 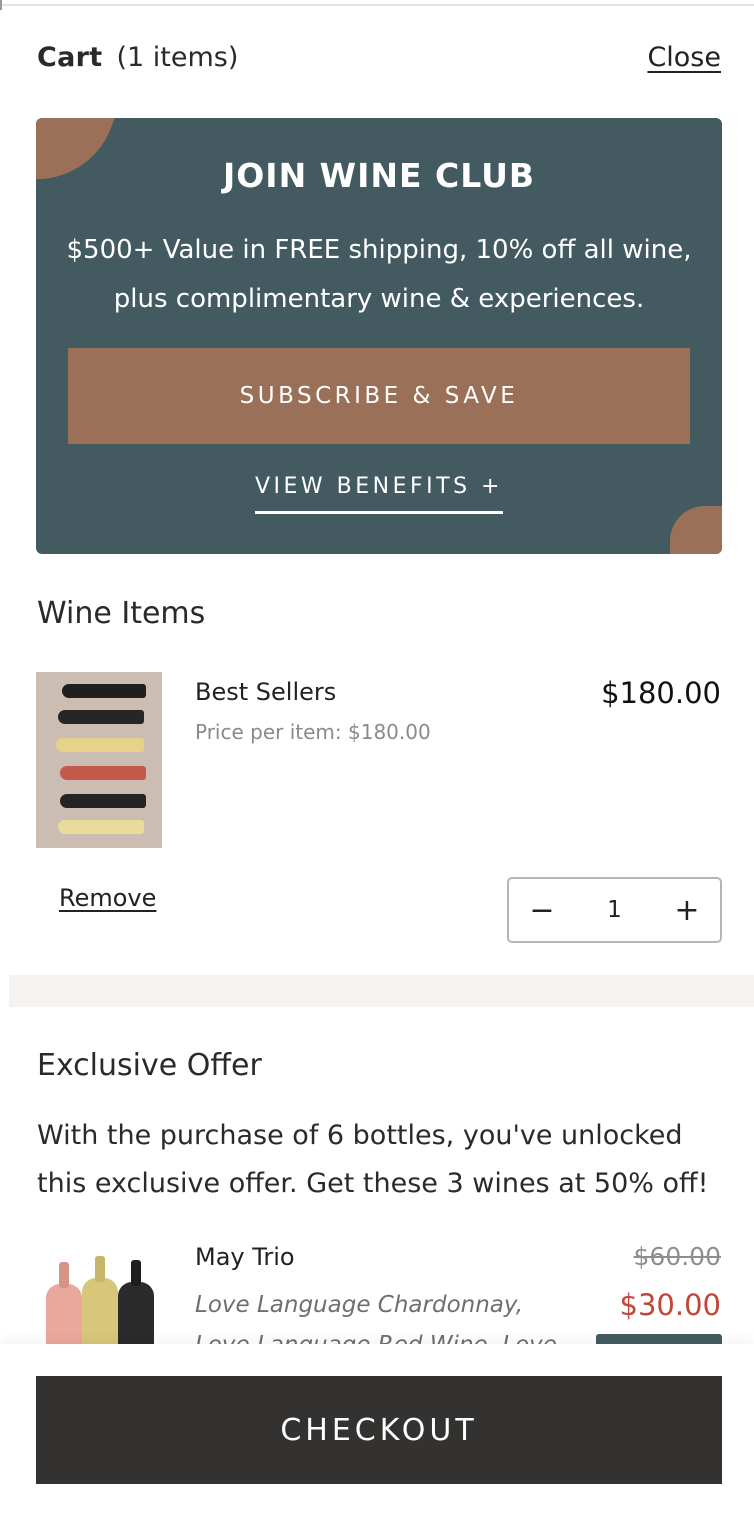 I want to click on plus-icon: +, so click(x=687, y=910).